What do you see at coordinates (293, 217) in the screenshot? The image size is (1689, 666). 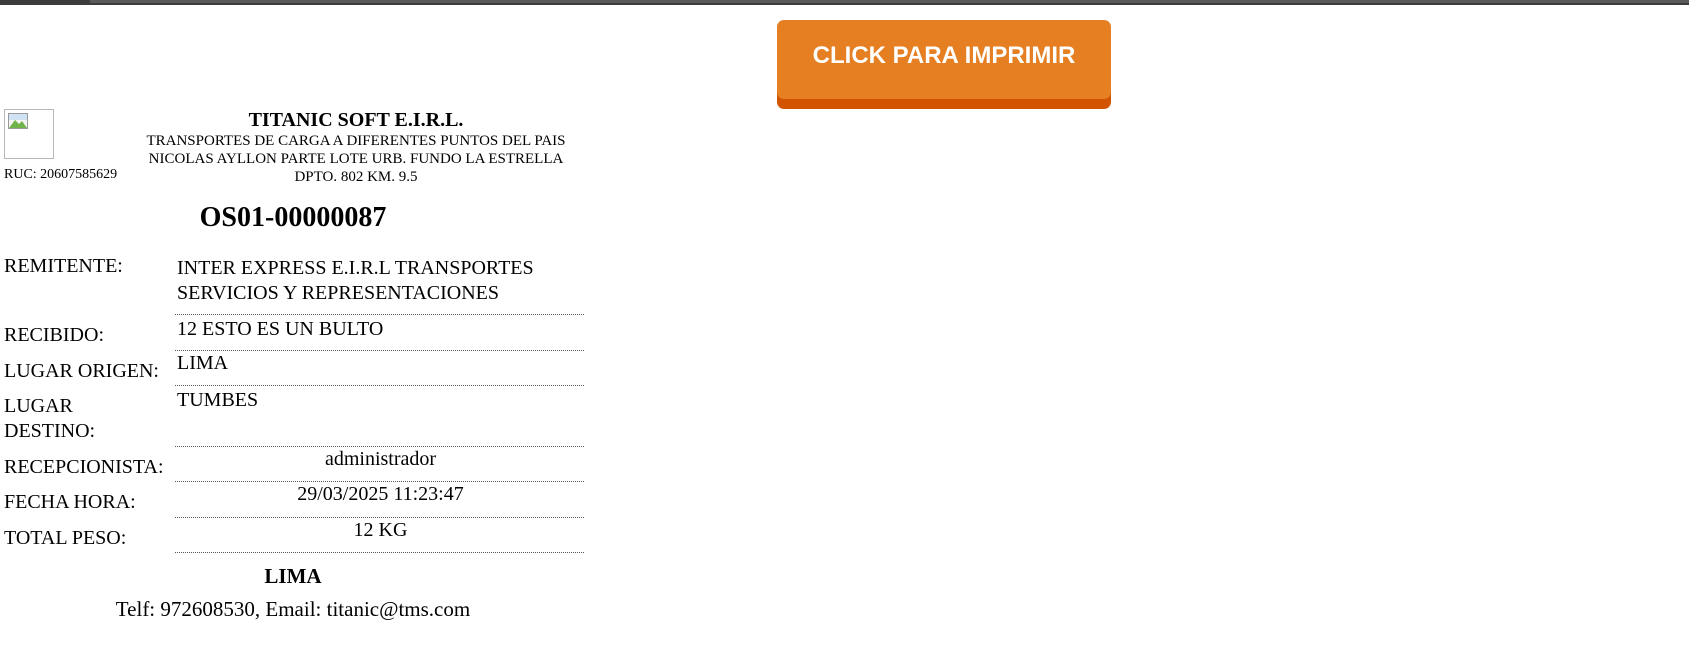 I see `order-number: OS01-00000087` at bounding box center [293, 217].